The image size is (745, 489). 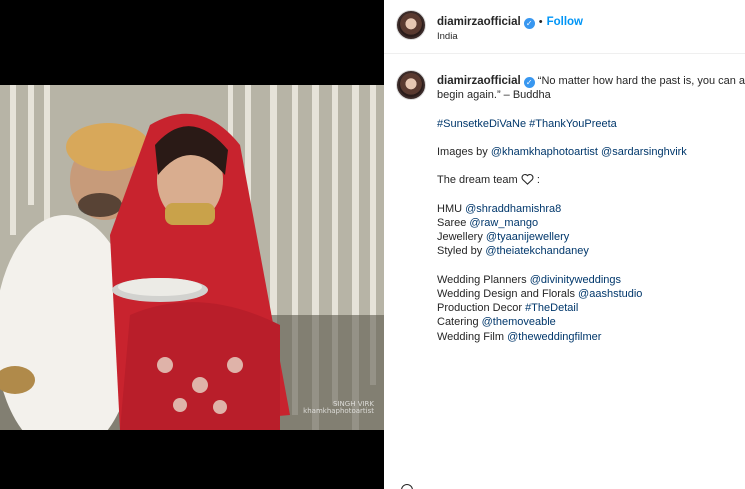 I want to click on hashtag-line: #SunsetkeDiVaNe #ThankYouPreeta, so click(x=591, y=124).